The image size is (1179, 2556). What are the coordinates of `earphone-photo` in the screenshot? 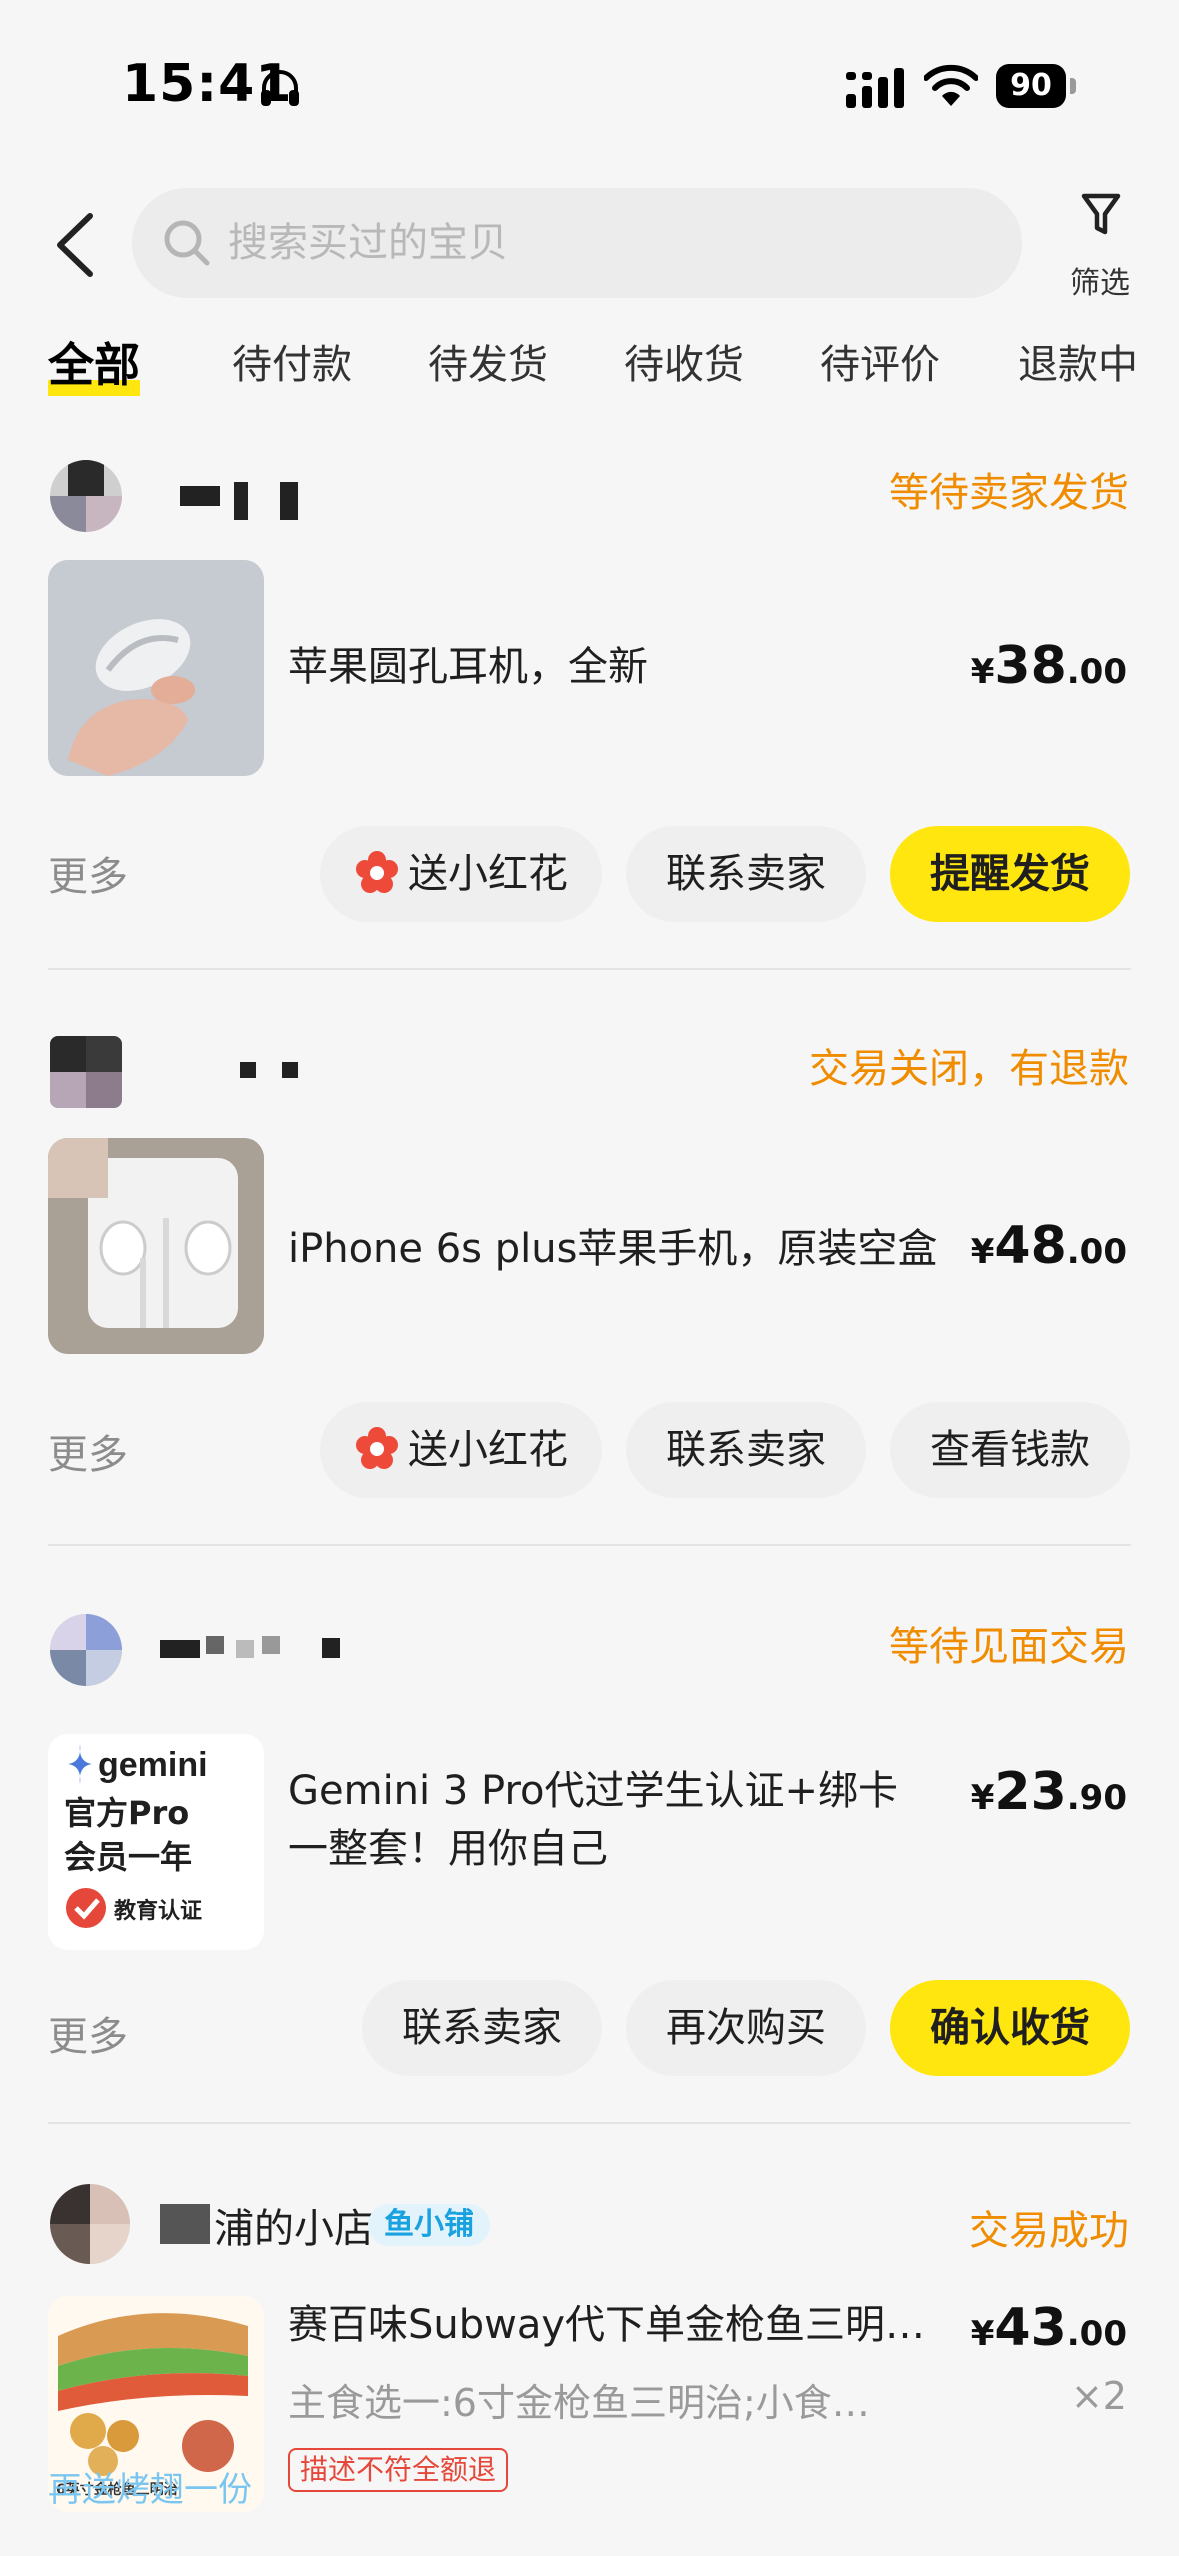 It's located at (156, 668).